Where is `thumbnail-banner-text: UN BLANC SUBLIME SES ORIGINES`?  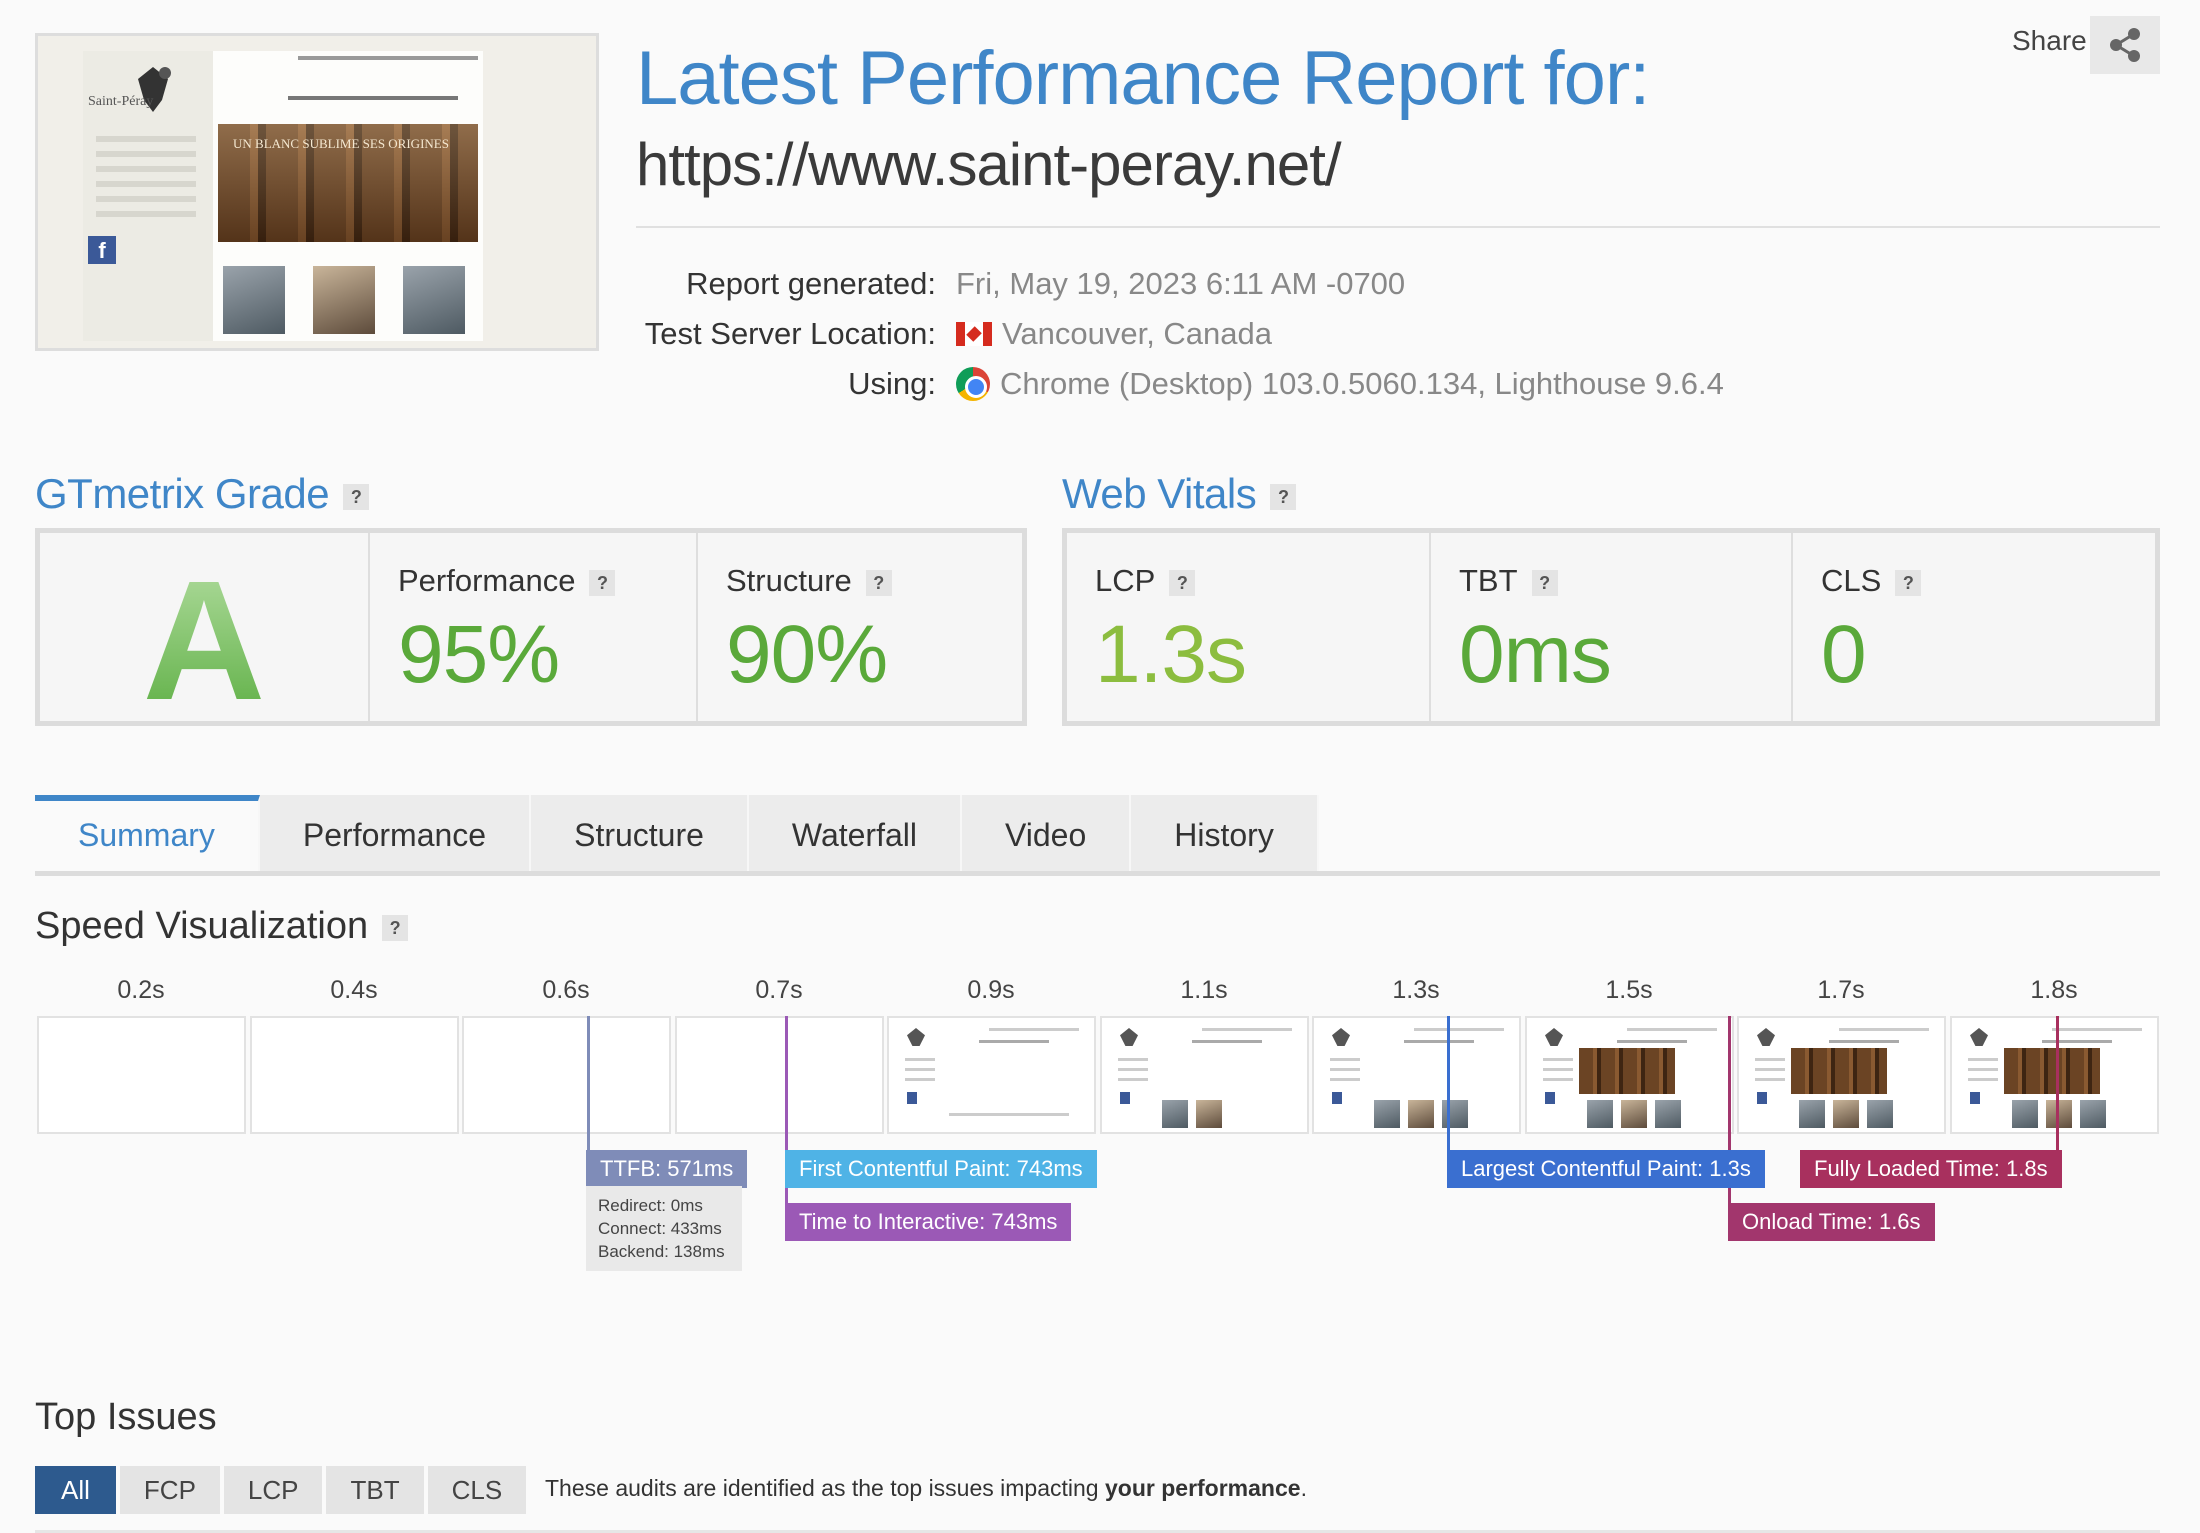 thumbnail-banner-text: UN BLANC SUBLIME SES ORIGINES is located at coordinates (341, 143).